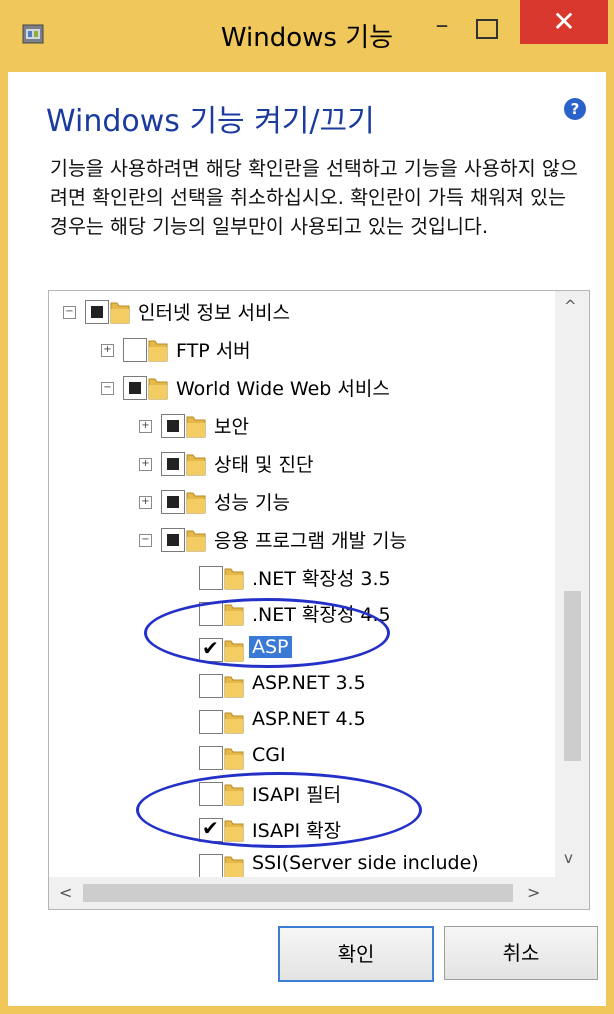  Describe the element at coordinates (214, 313) in the screenshot. I see `tree-item-label: 인터넷 정보 서비스` at that location.